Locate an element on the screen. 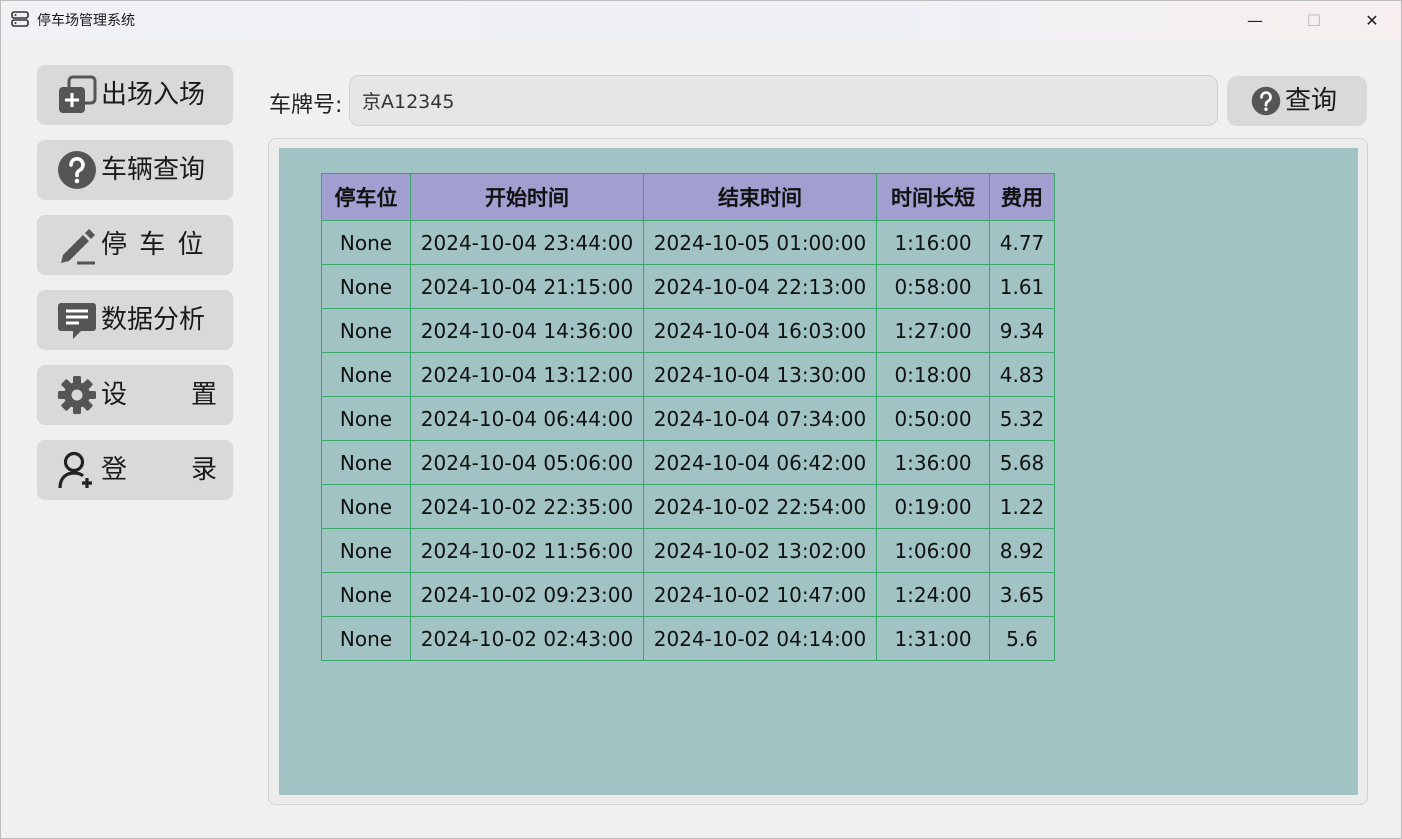 This screenshot has height=839, width=1402. table-cell: 2024-10-02 22:54:00 is located at coordinates (760, 506).